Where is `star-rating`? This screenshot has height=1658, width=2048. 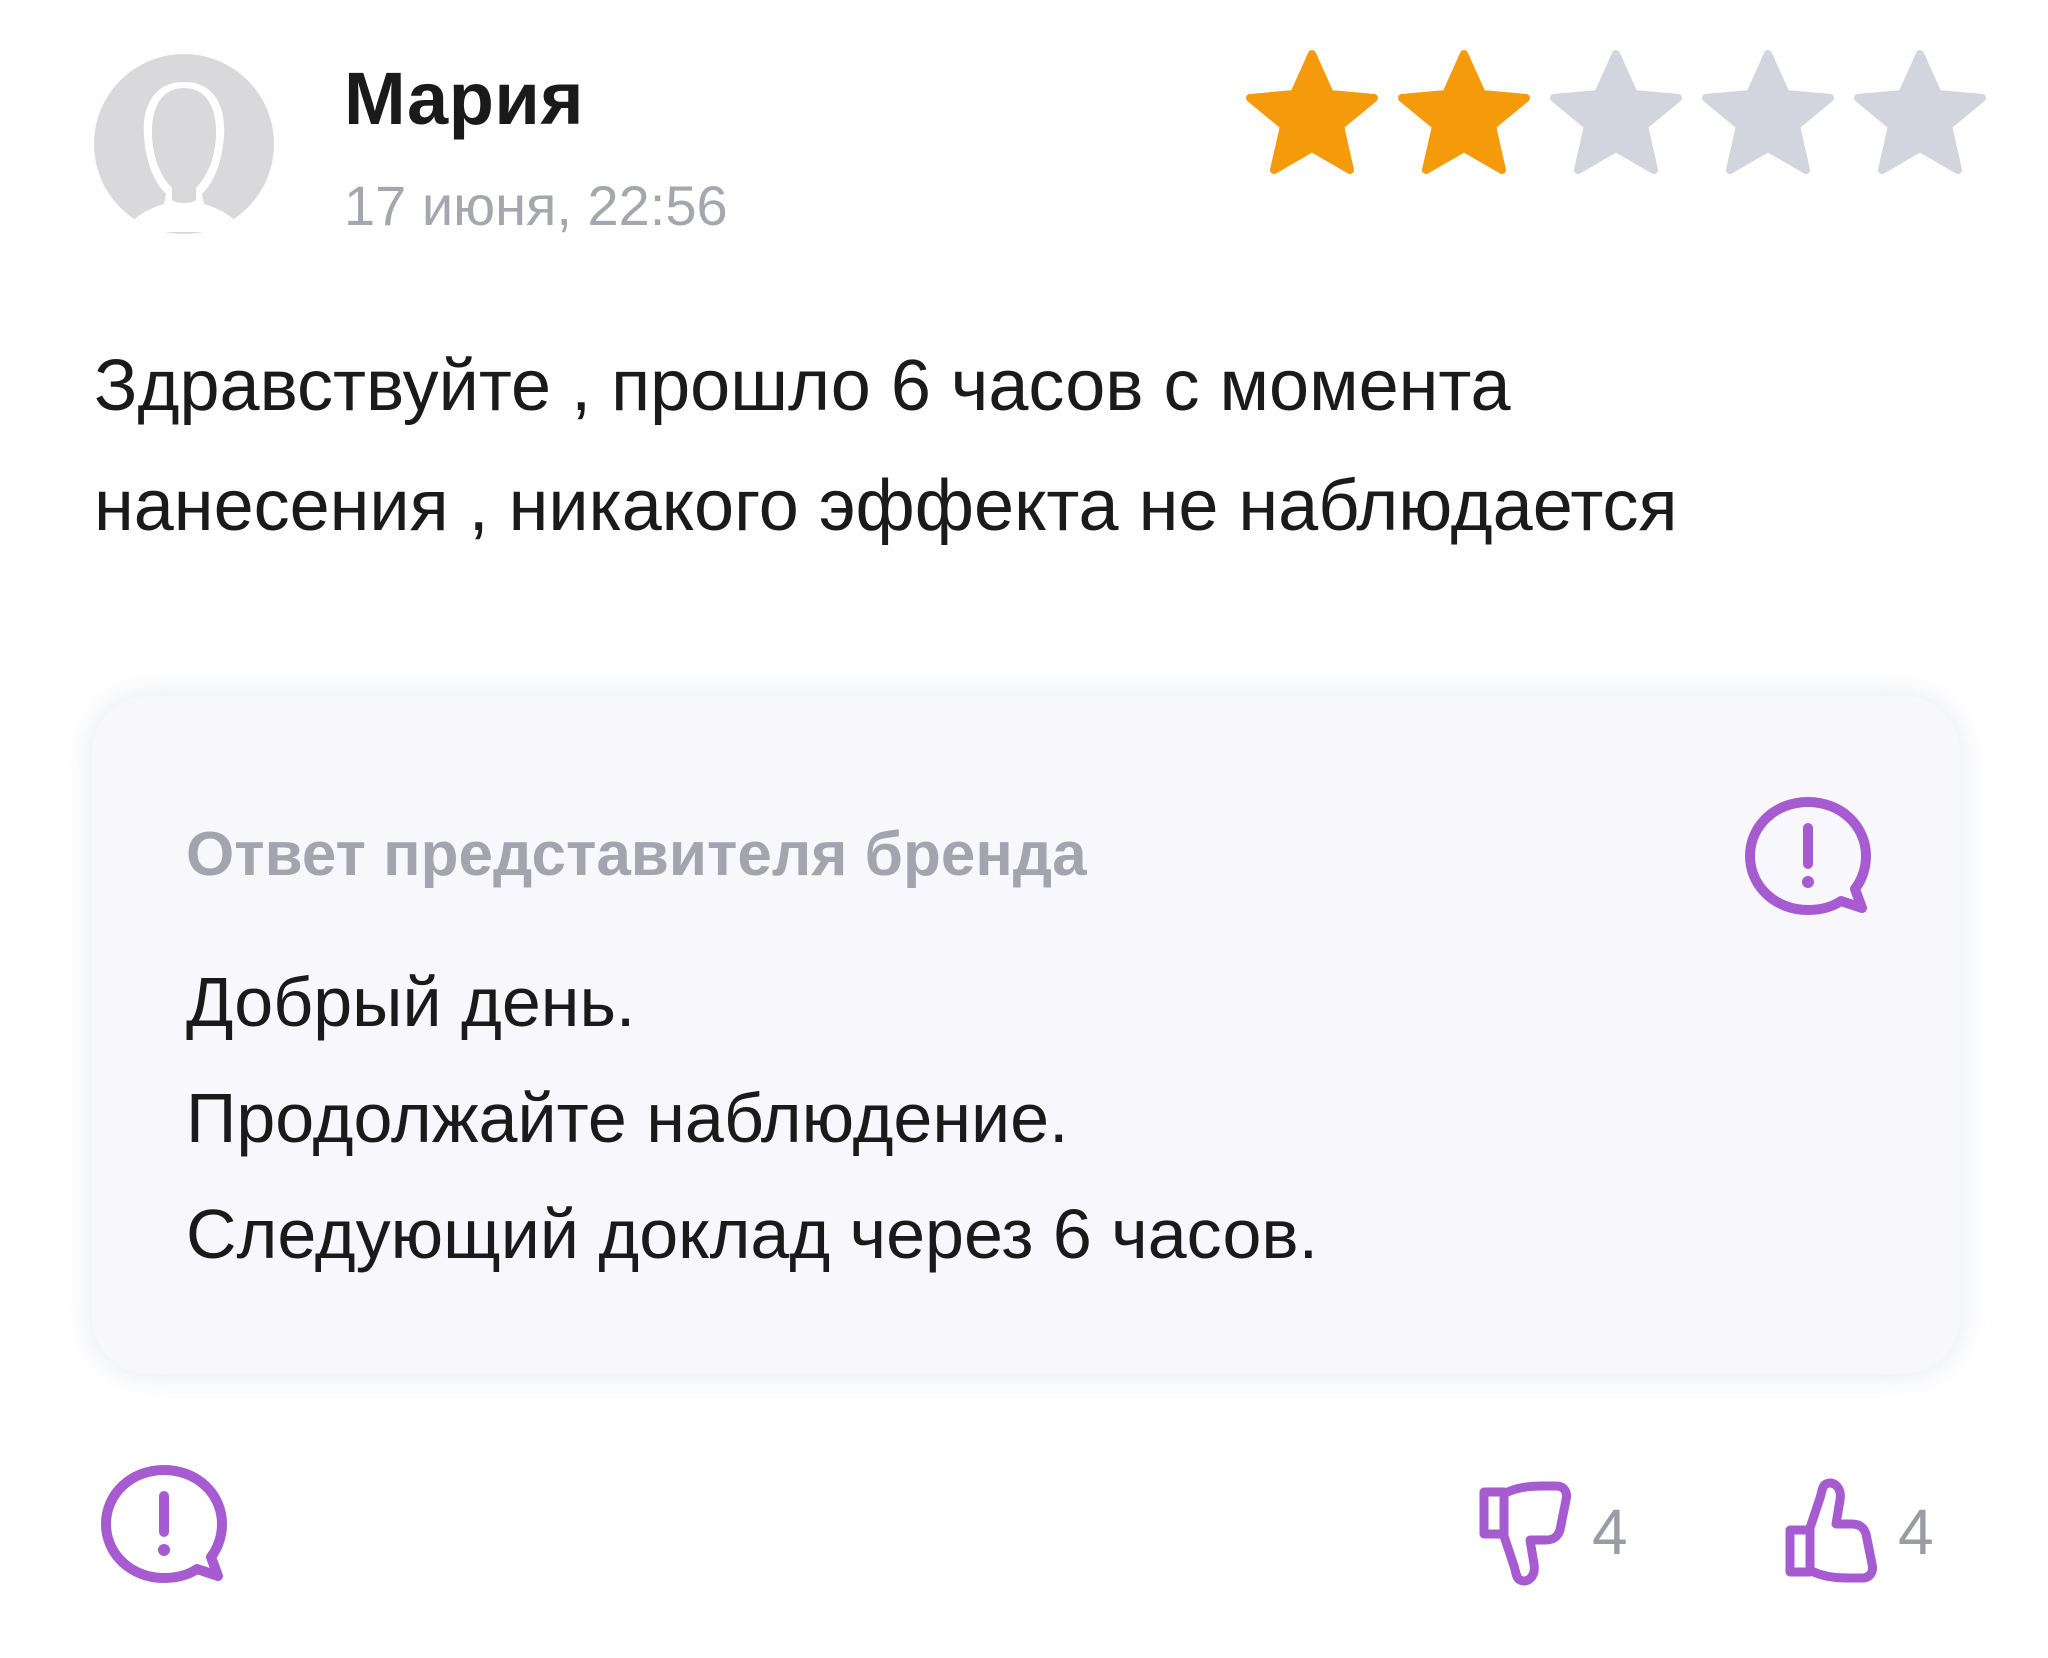
star-rating is located at coordinates (1616, 114).